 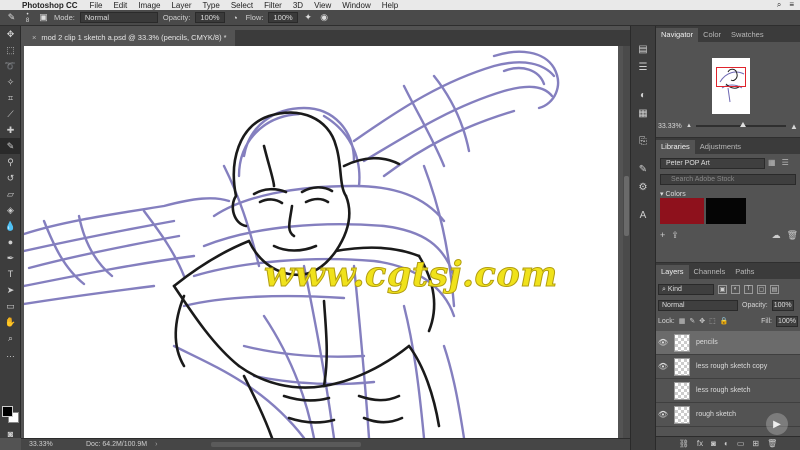 I want to click on layer-row: 👁 less rough sketch copy, so click(x=728, y=367).